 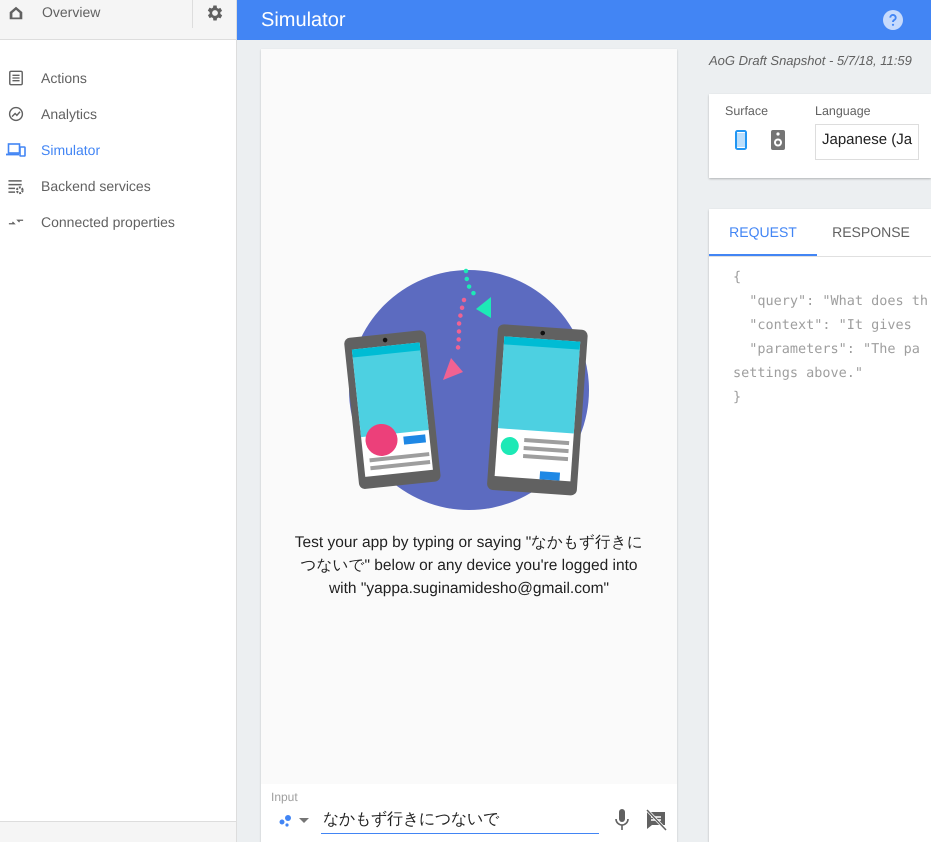 What do you see at coordinates (778, 140) in the screenshot?
I see `speaker-icon` at bounding box center [778, 140].